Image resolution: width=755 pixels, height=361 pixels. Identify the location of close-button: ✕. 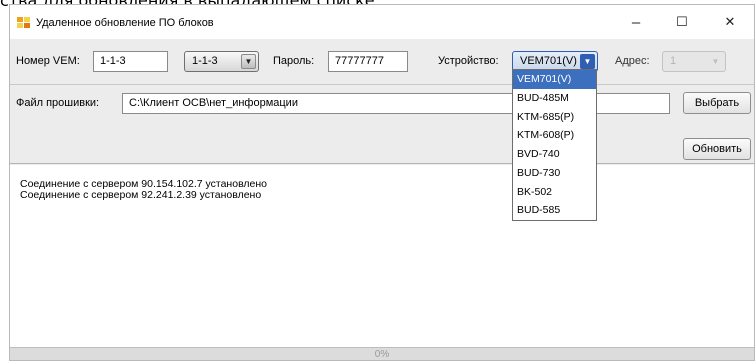
(730, 22).